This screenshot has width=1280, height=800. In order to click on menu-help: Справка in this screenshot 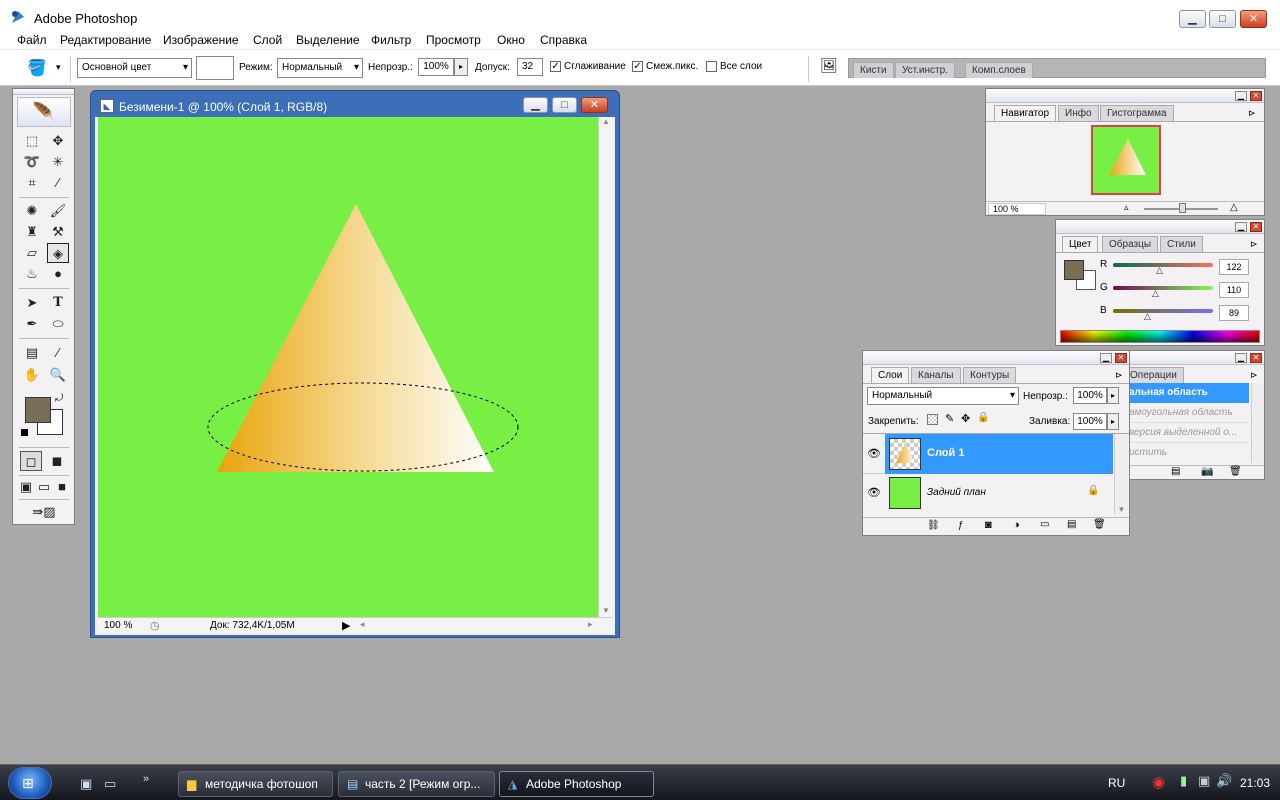, I will do `click(563, 40)`.